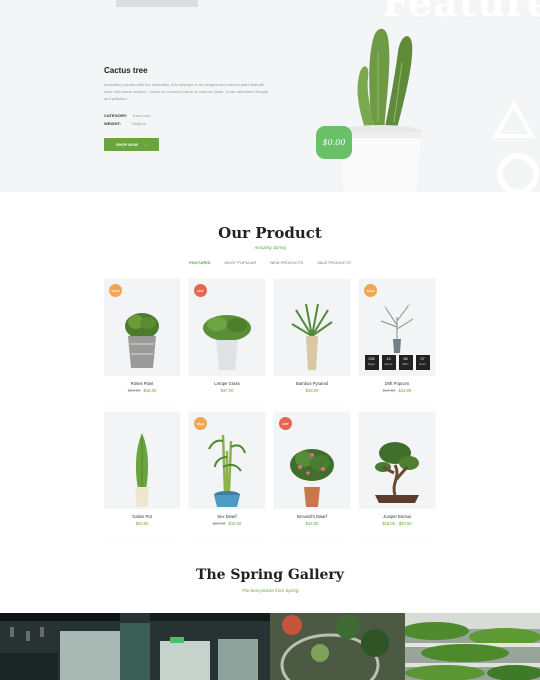  What do you see at coordinates (139, 123) in the screenshot?
I see `weight-value: Regium` at bounding box center [139, 123].